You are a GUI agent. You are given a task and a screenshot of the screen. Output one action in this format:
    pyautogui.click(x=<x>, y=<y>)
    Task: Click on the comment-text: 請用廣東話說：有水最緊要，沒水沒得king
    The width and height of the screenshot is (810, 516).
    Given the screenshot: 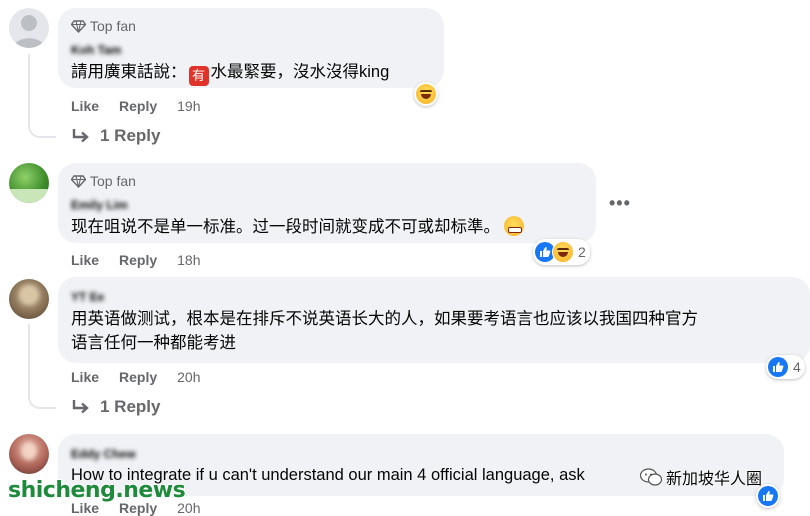 What is the action you would take?
    pyautogui.click(x=230, y=73)
    